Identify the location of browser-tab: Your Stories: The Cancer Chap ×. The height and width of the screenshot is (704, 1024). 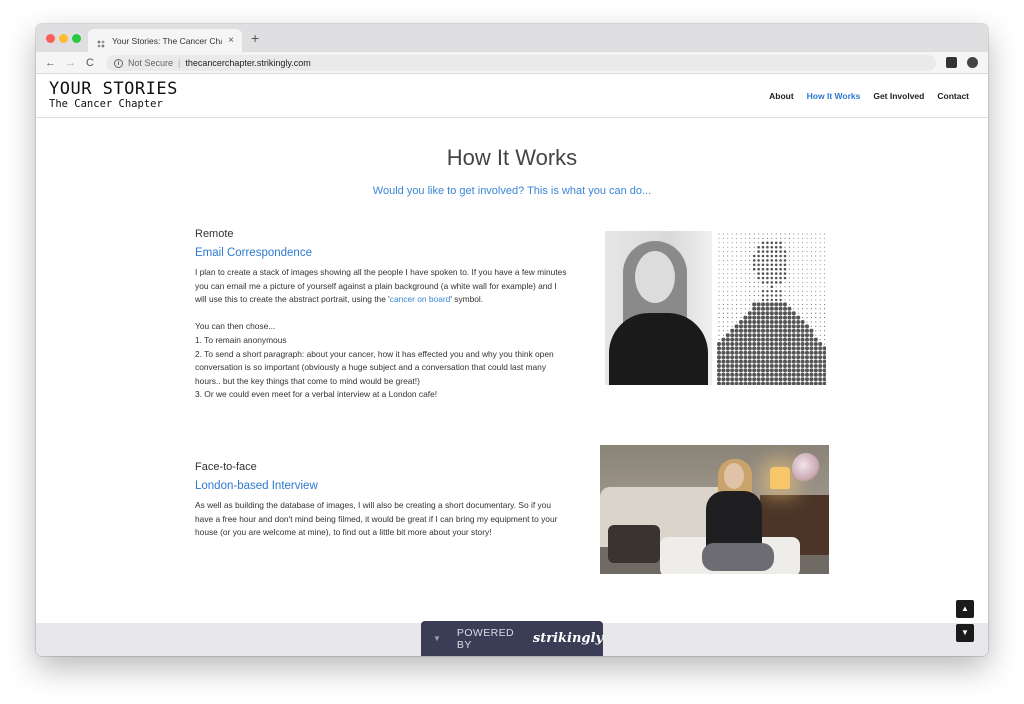
(165, 40).